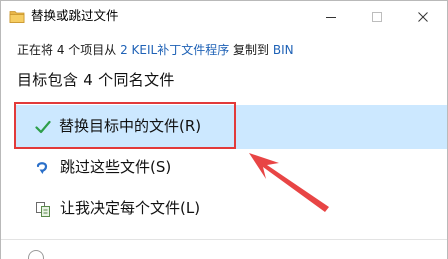  I want to click on decide-each-file-label: 让我决定每个文件(L), so click(130, 208).